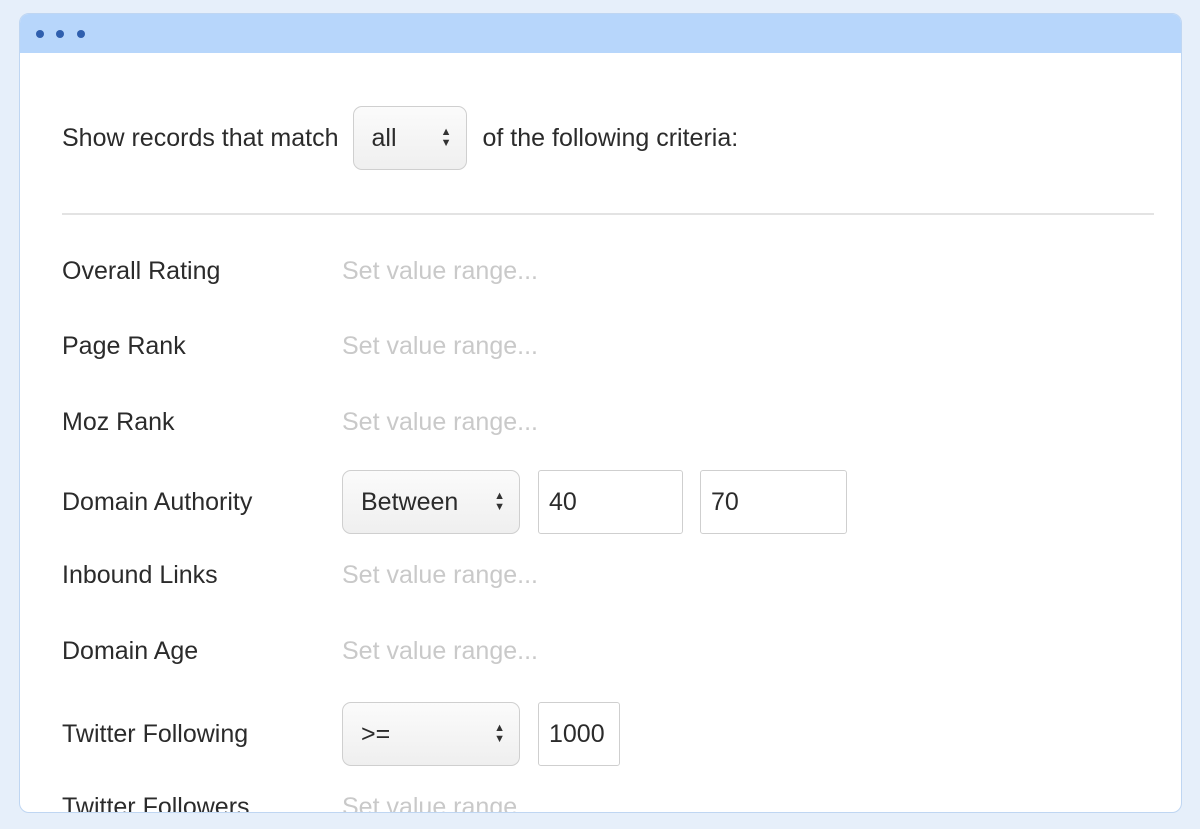  I want to click on match-mode-select: all ▲ ▼, so click(409, 138).